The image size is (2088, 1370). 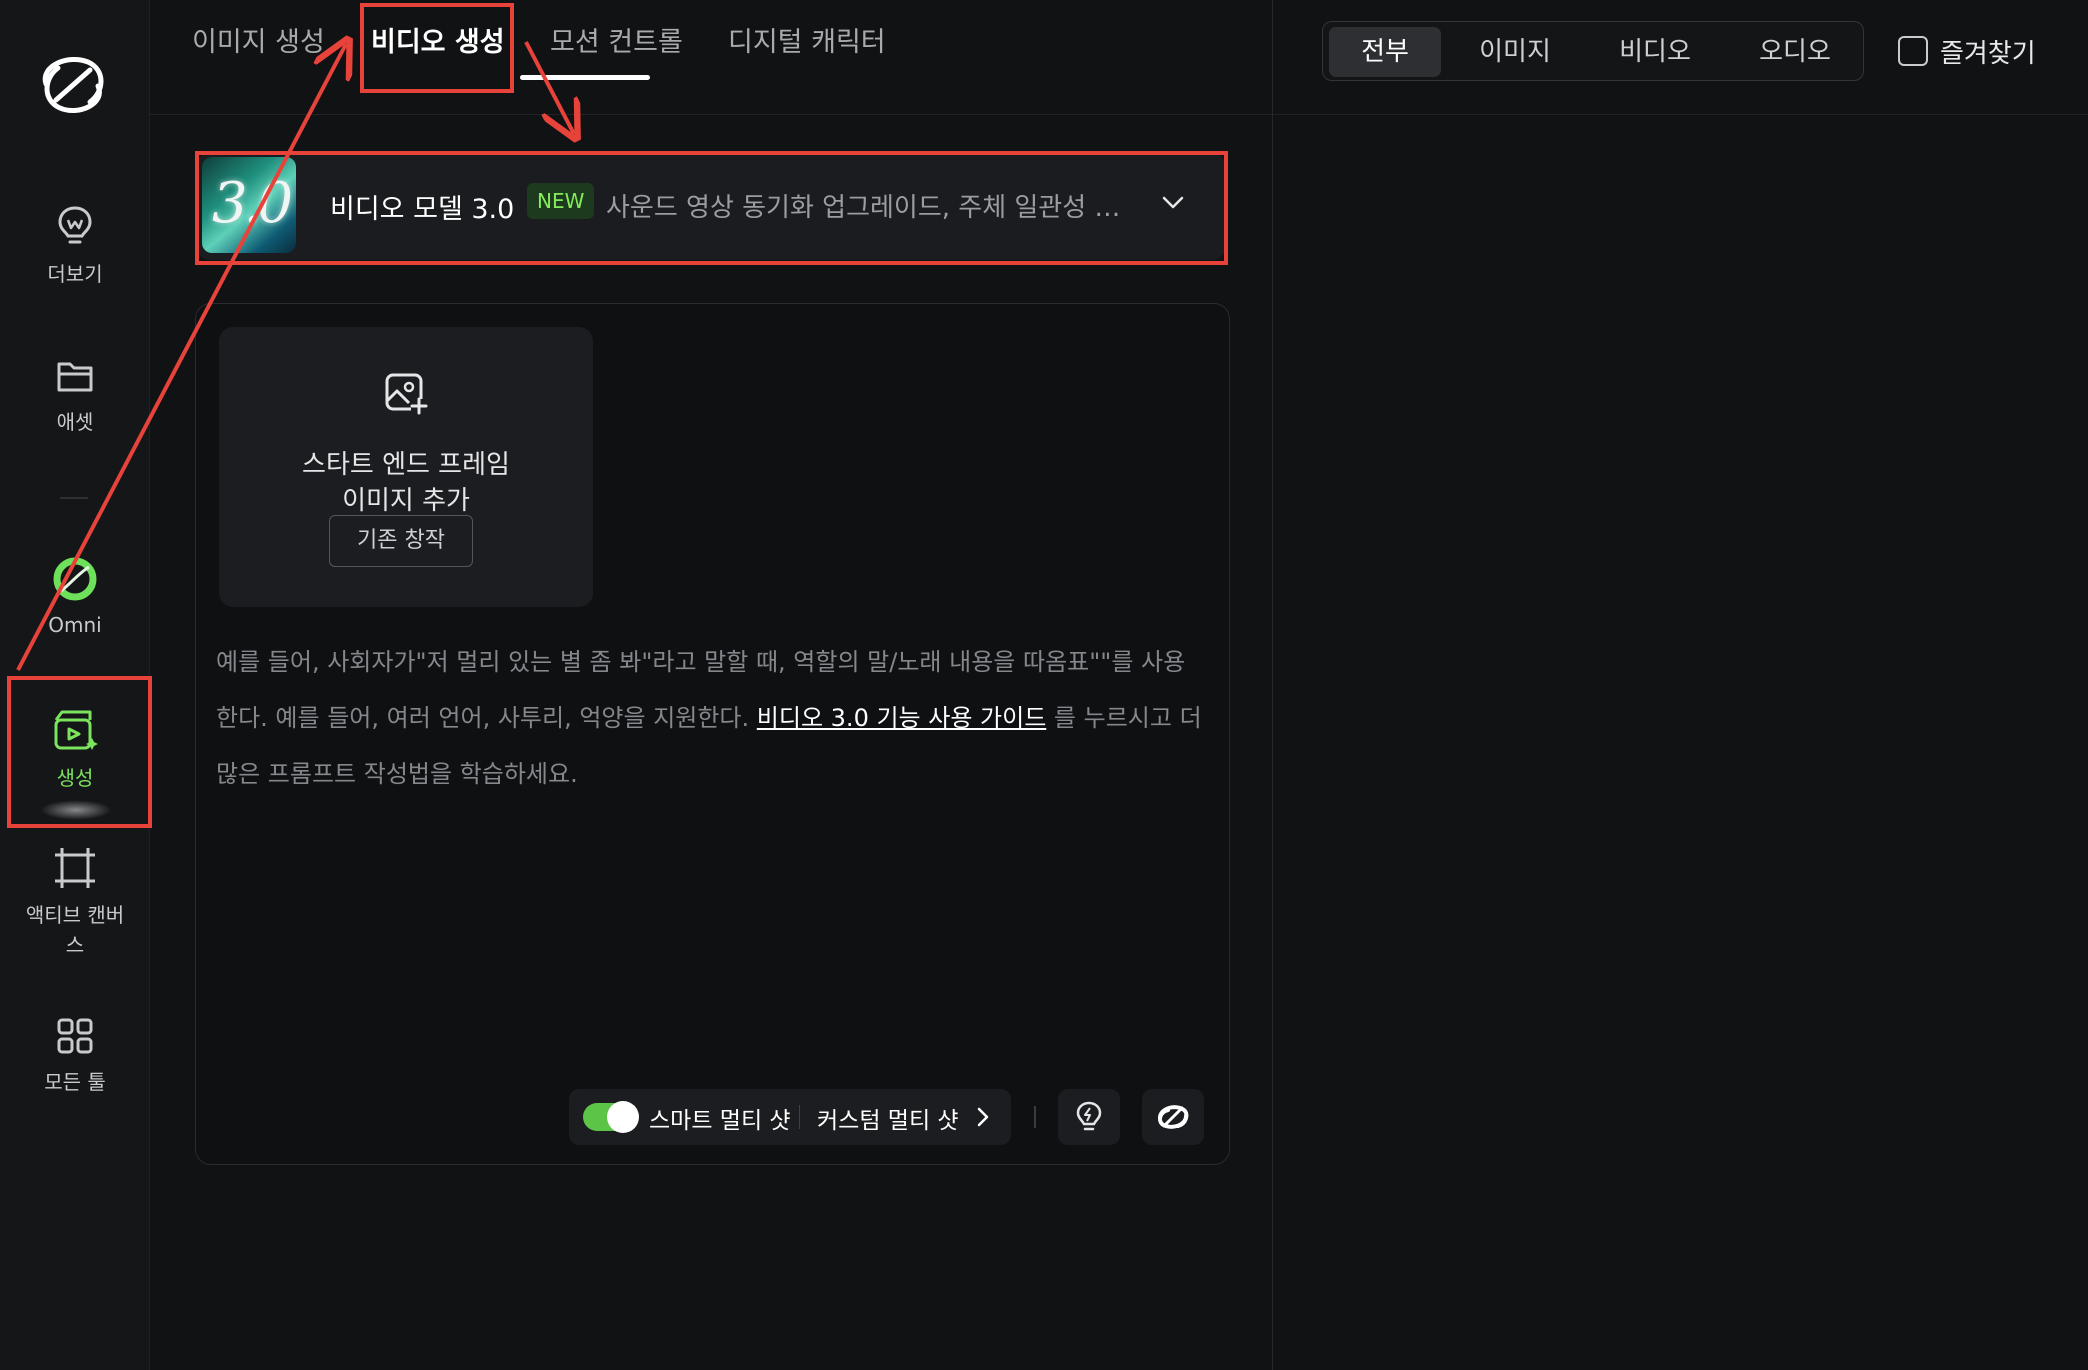 I want to click on tab-image-generation: 이미지 생성, so click(x=258, y=39).